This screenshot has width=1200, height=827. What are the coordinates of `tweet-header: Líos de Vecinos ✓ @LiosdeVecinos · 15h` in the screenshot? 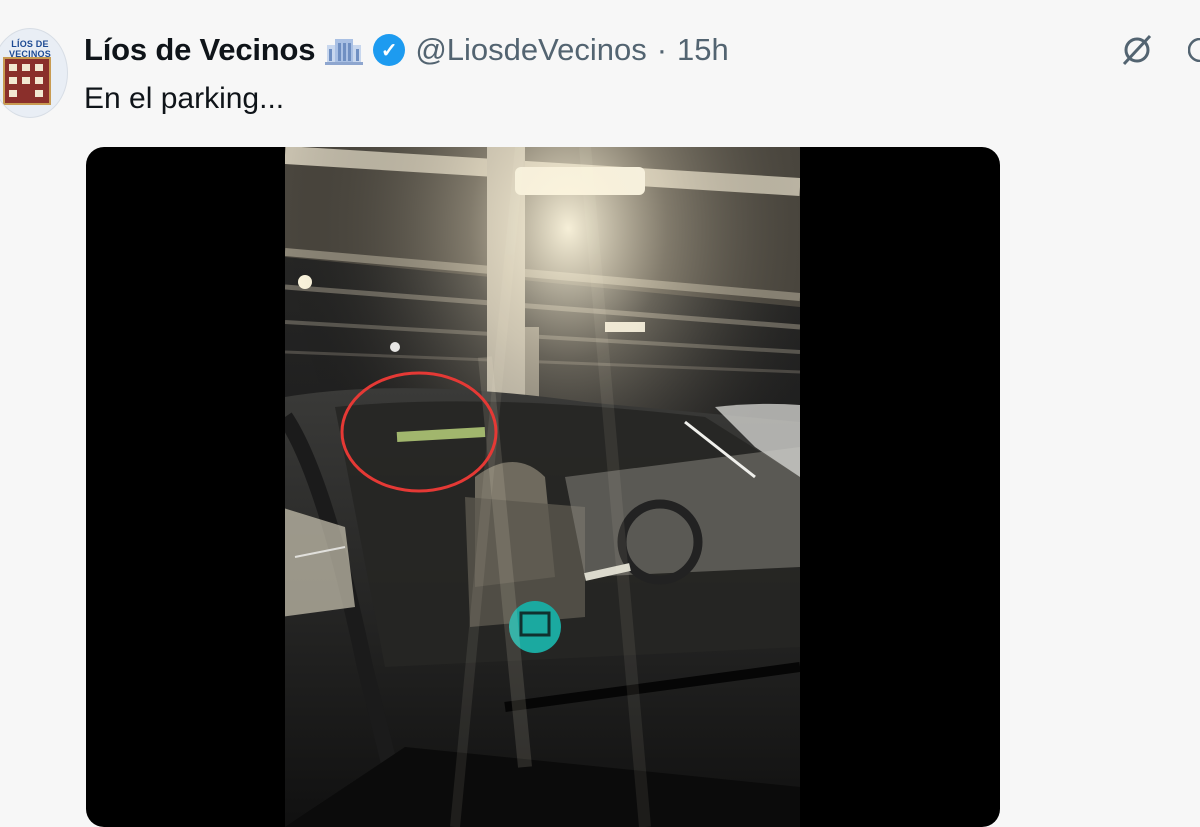 It's located at (406, 50).